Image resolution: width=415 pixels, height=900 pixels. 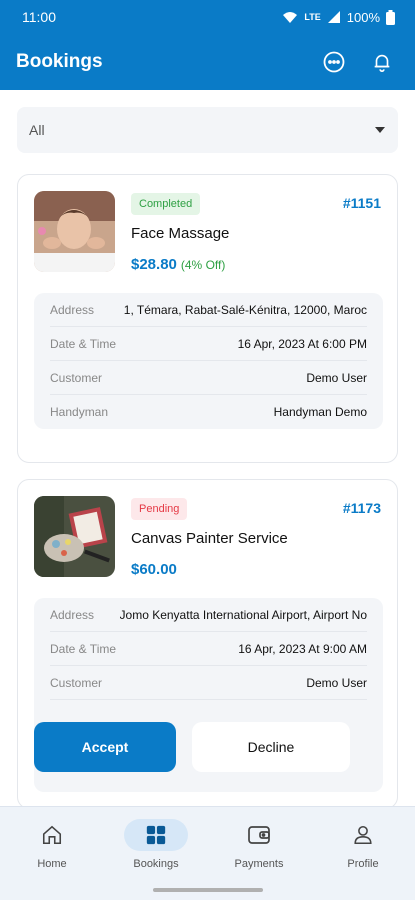 I want to click on bookings-icon, so click(x=156, y=835).